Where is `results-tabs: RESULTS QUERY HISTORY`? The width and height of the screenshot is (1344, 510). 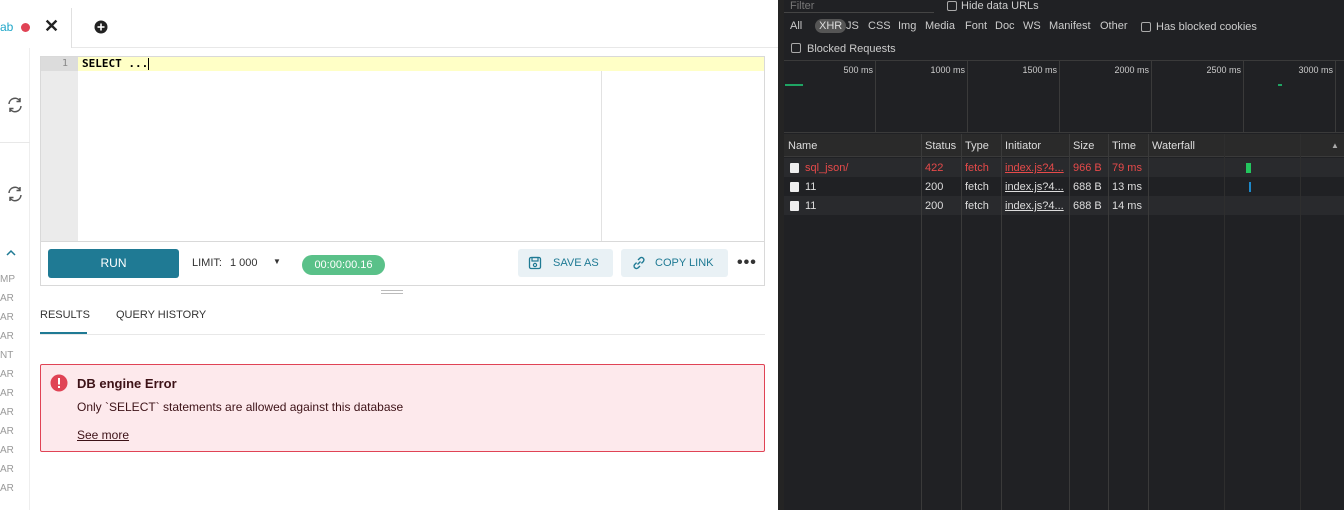
results-tabs: RESULTS QUERY HISTORY is located at coordinates (402, 319).